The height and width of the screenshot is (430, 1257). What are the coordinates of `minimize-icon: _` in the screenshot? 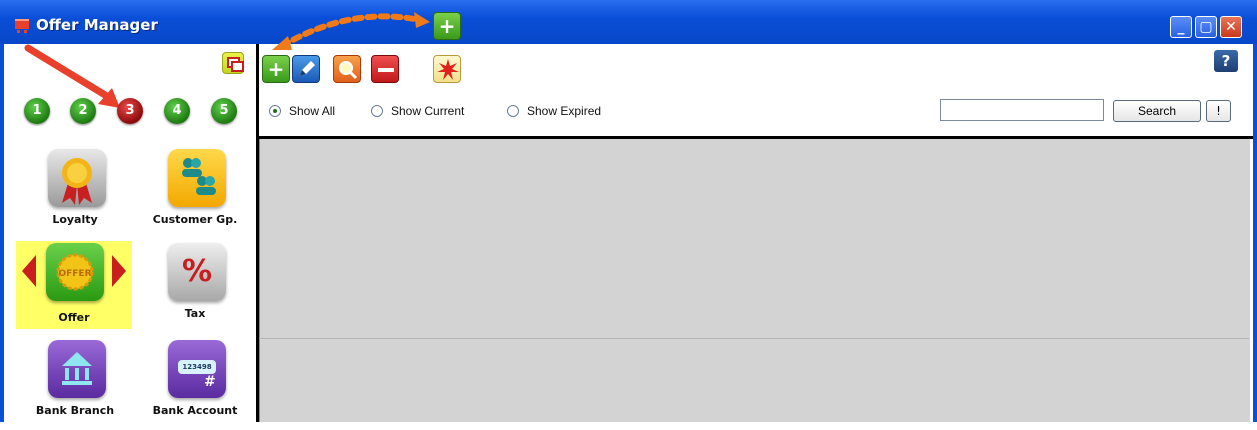 It's located at (1181, 27).